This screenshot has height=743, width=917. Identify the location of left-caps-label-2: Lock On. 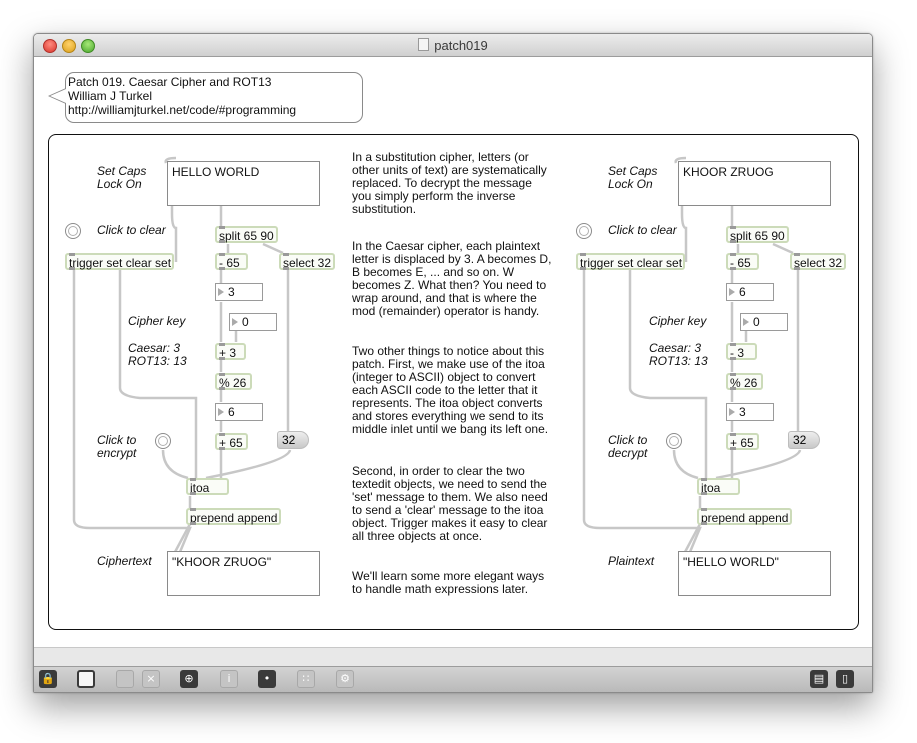
(119, 184).